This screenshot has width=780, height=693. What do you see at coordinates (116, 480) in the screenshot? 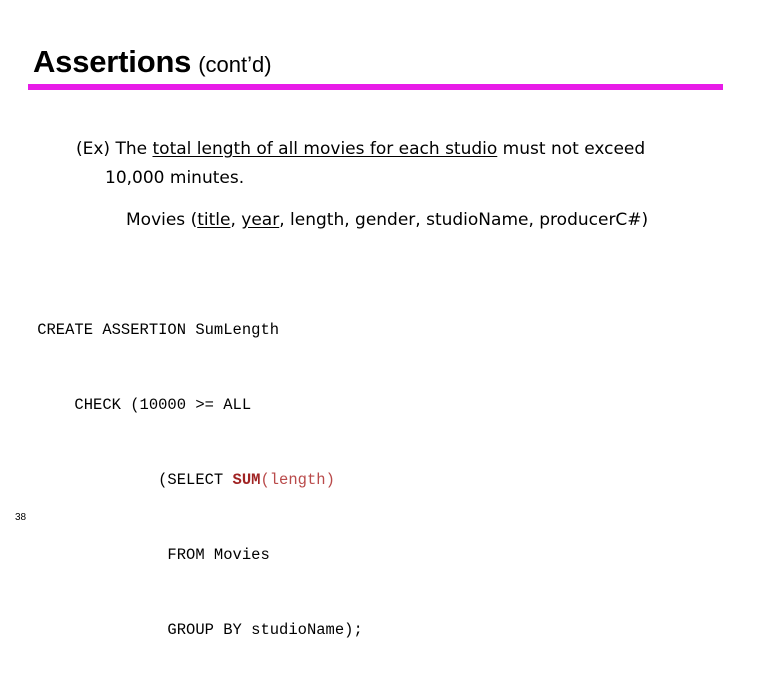
I see `sql-select-keyword: (SELECT` at bounding box center [116, 480].